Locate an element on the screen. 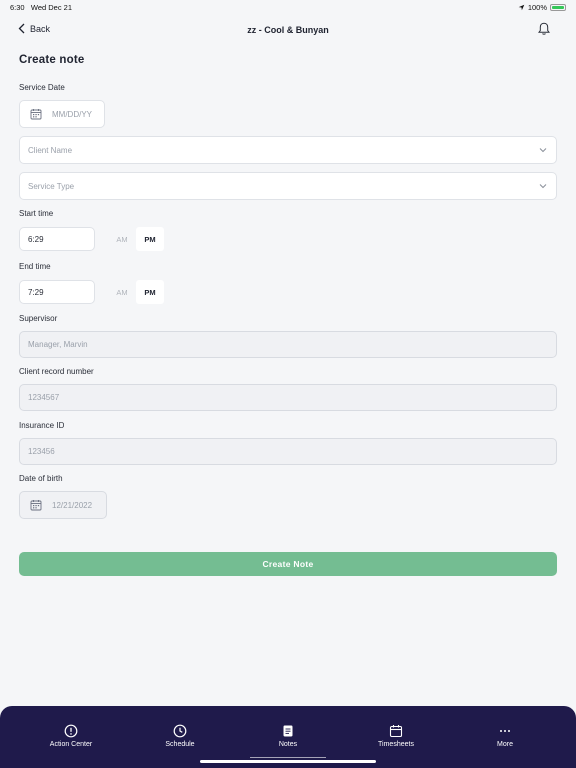 The width and height of the screenshot is (576, 768). client-name-select: Client Name is located at coordinates (288, 150).